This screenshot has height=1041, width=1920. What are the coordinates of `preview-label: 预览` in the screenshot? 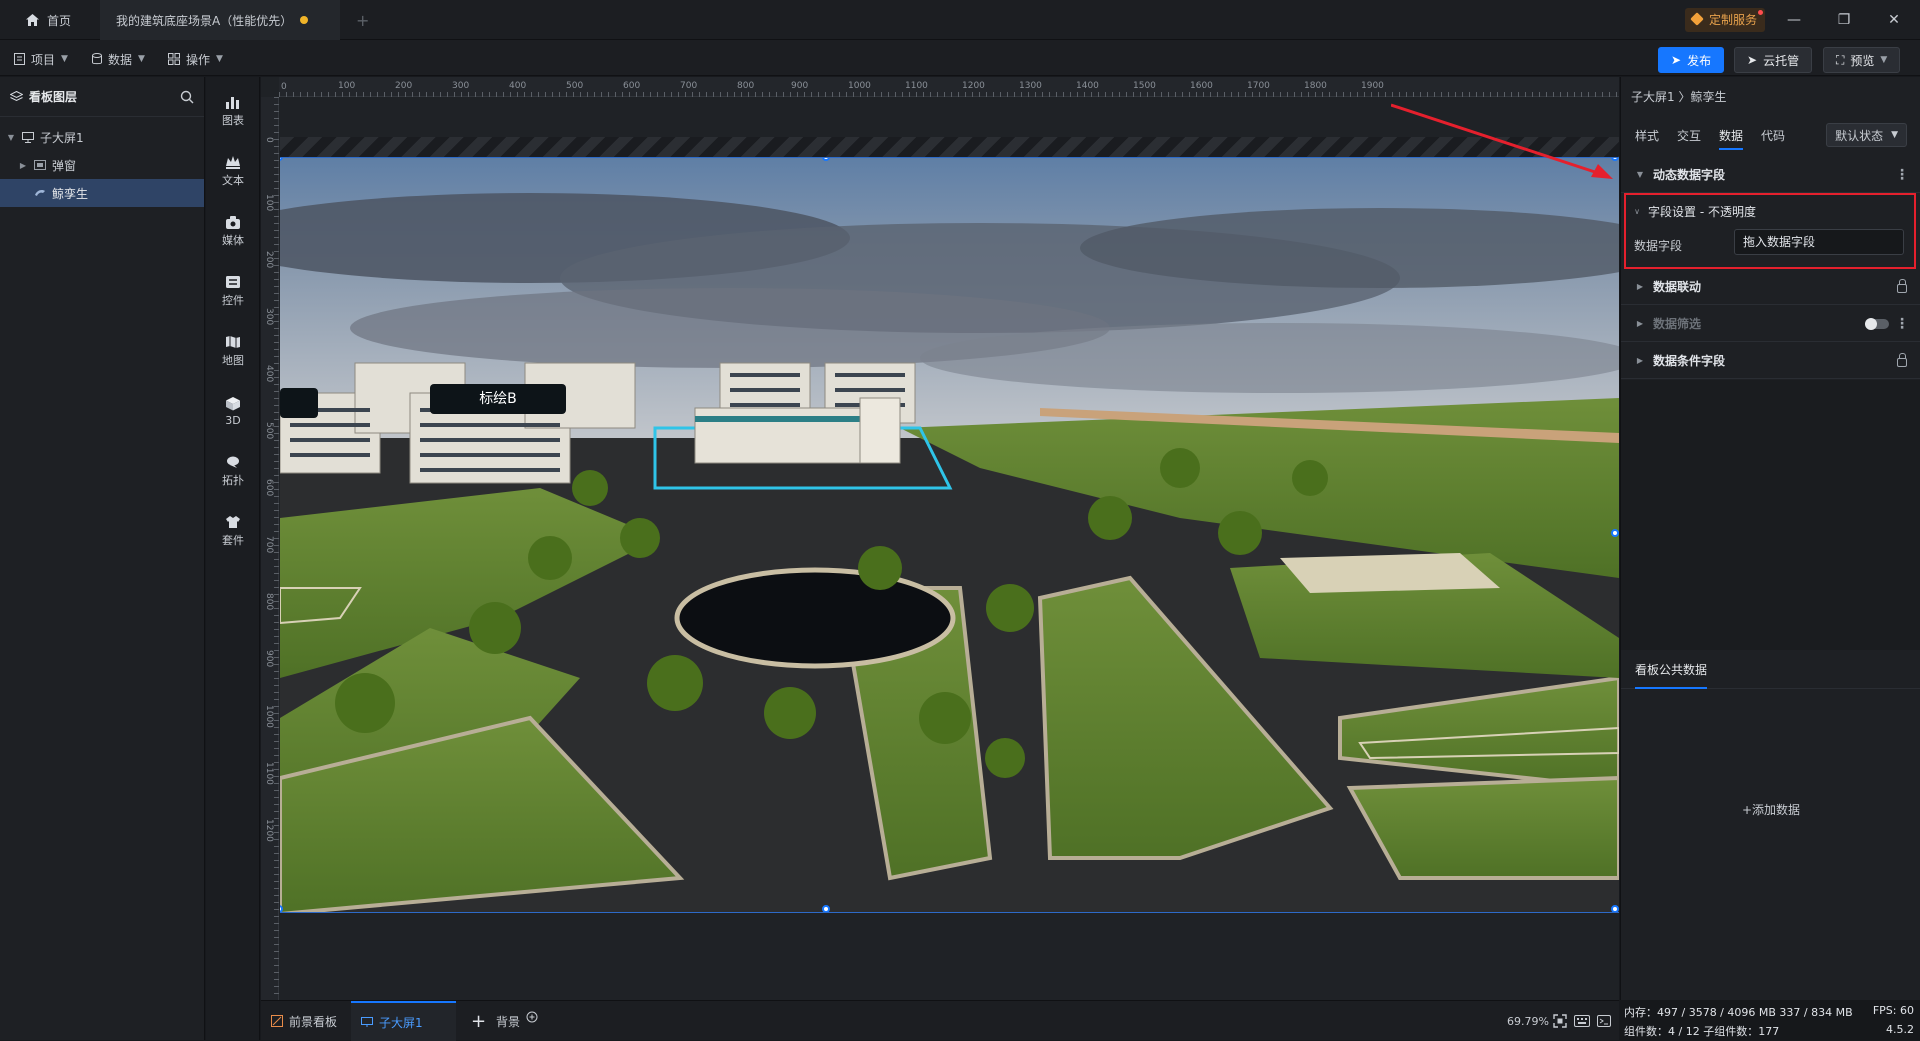 It's located at (1862, 60).